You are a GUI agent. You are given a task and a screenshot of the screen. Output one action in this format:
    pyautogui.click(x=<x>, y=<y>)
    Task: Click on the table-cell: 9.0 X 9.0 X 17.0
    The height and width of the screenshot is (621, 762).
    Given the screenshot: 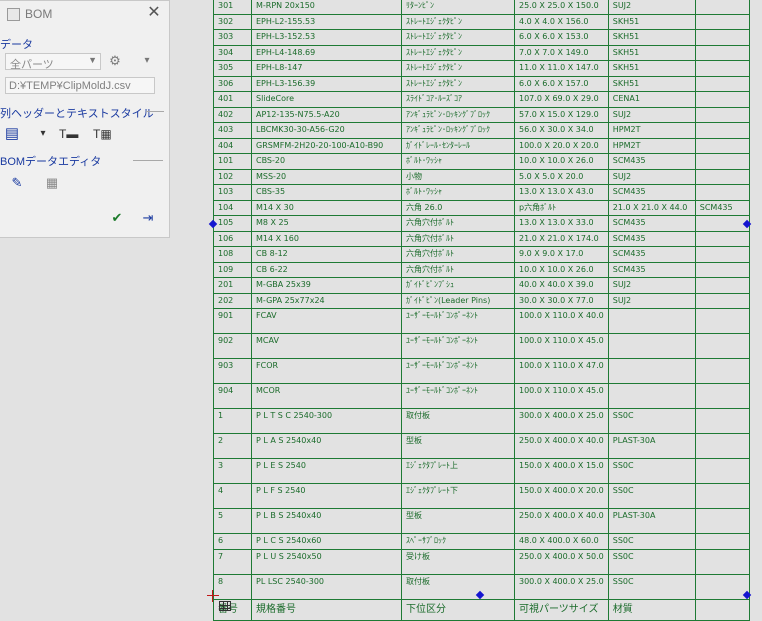 What is the action you would take?
    pyautogui.click(x=561, y=254)
    